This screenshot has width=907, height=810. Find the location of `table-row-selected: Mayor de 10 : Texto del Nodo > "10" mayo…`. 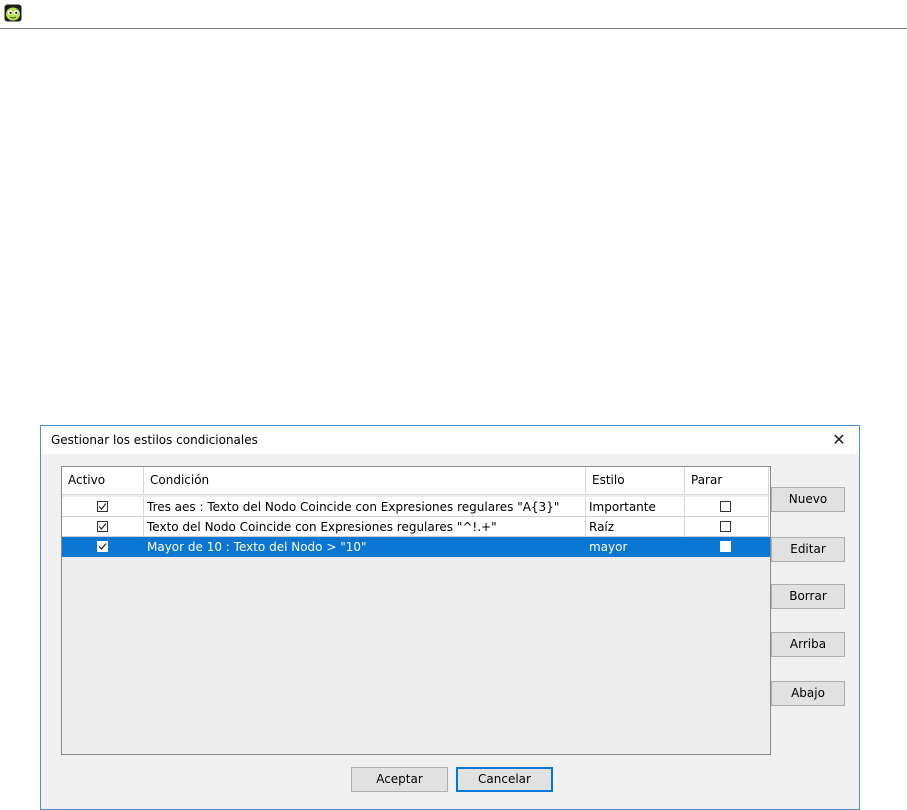

table-row-selected: Mayor de 10 : Texto del Nodo > "10" mayo… is located at coordinates (416, 547).